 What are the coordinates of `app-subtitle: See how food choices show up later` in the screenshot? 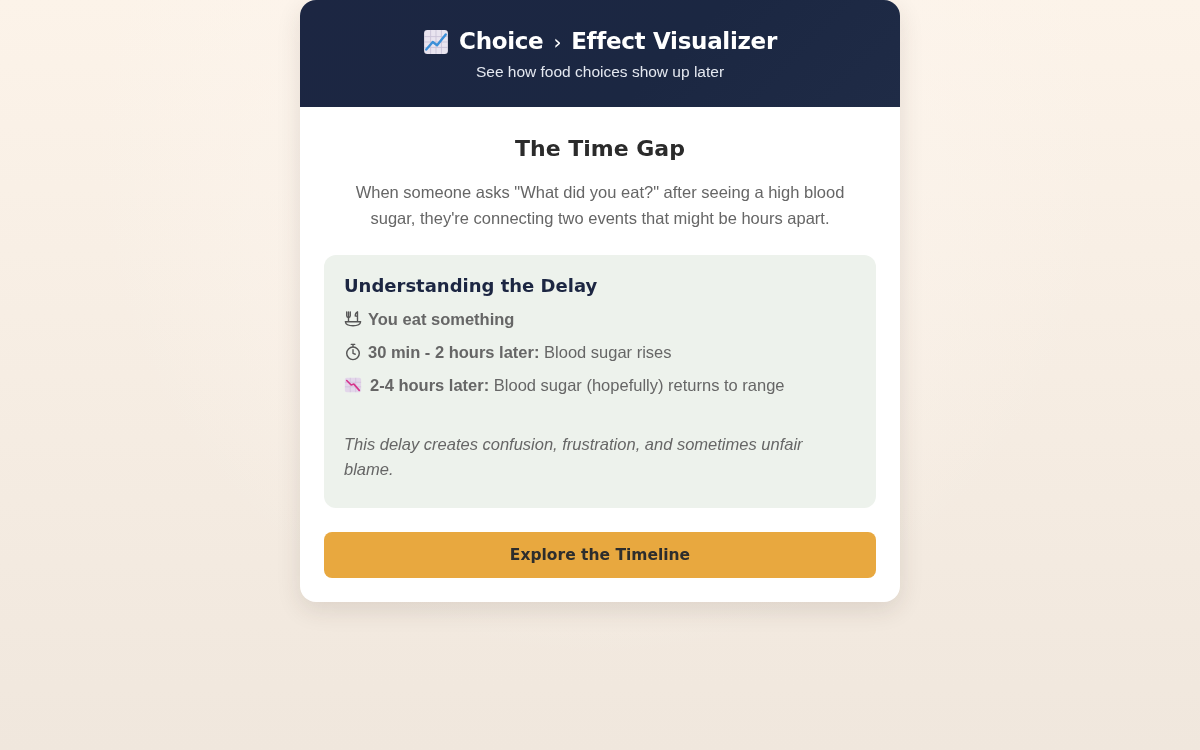 It's located at (600, 72).